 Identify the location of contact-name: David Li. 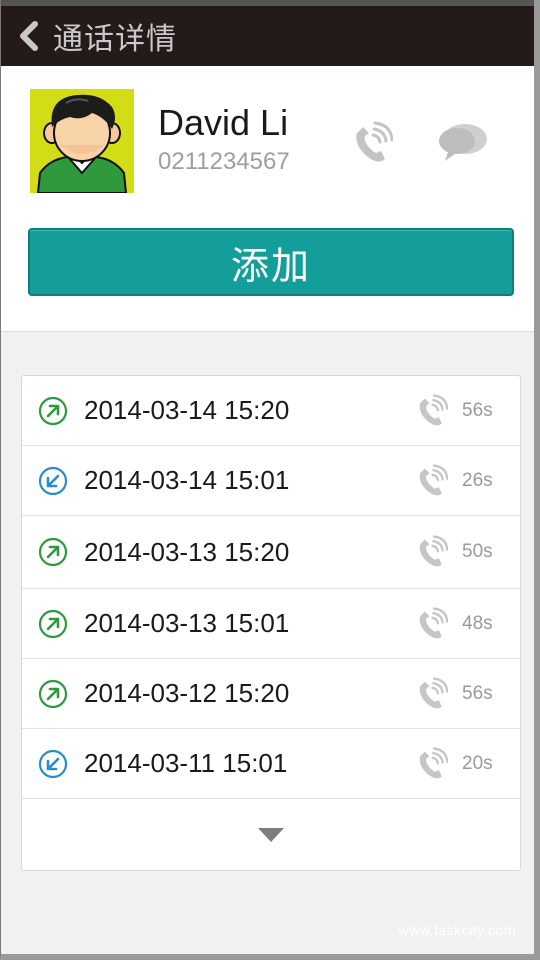
(223, 122).